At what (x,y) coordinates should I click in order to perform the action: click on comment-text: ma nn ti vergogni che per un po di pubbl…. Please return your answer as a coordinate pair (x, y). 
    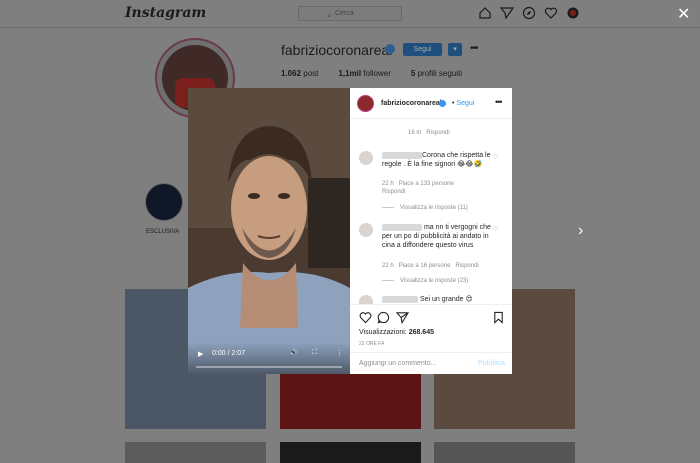
    Looking at the image, I should click on (436, 236).